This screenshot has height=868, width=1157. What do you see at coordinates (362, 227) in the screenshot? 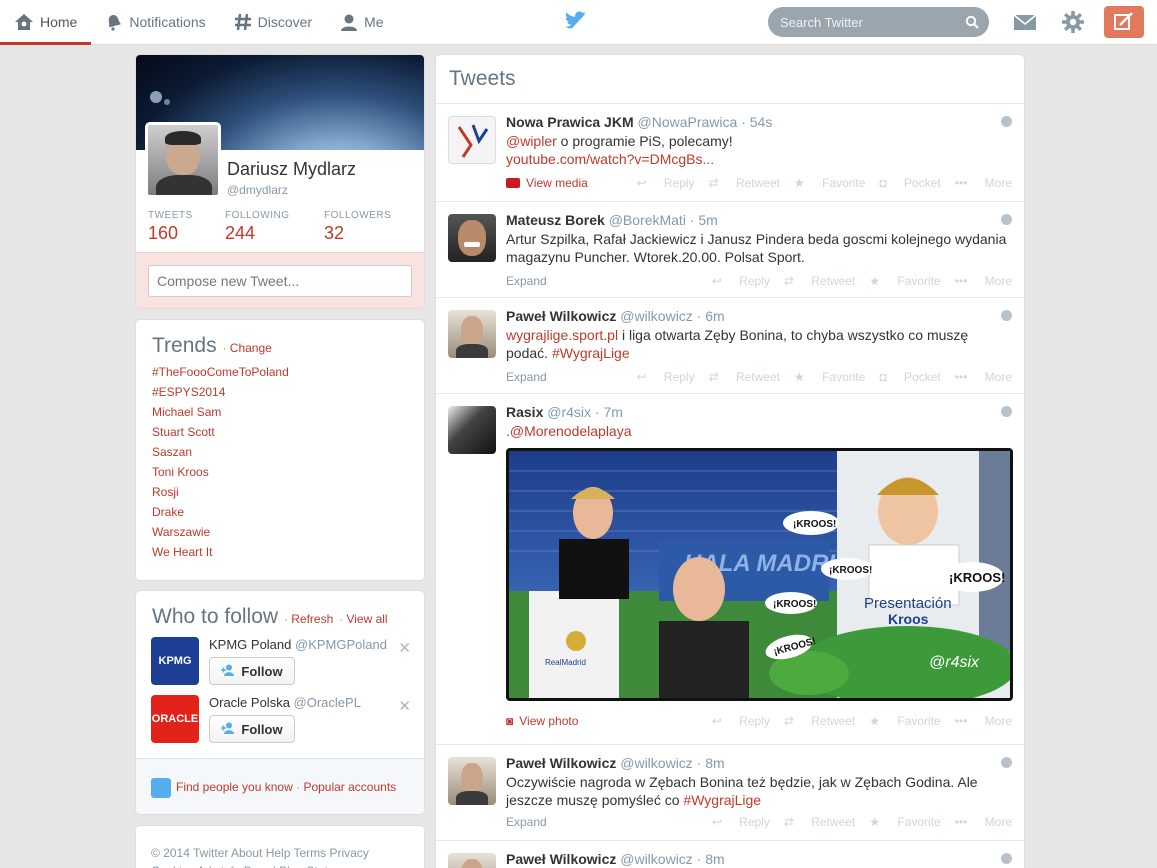
I see `stat-followers: FOLLOWERS 32` at bounding box center [362, 227].